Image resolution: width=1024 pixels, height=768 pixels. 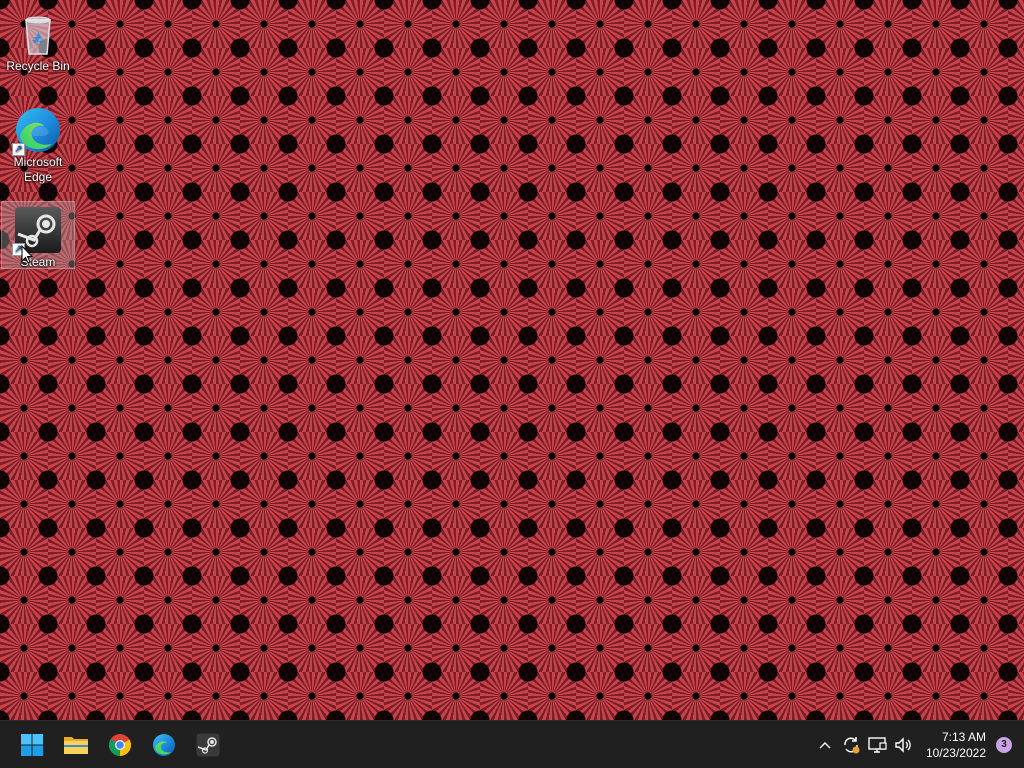 I want to click on taskbar-steam-button, so click(x=208, y=745).